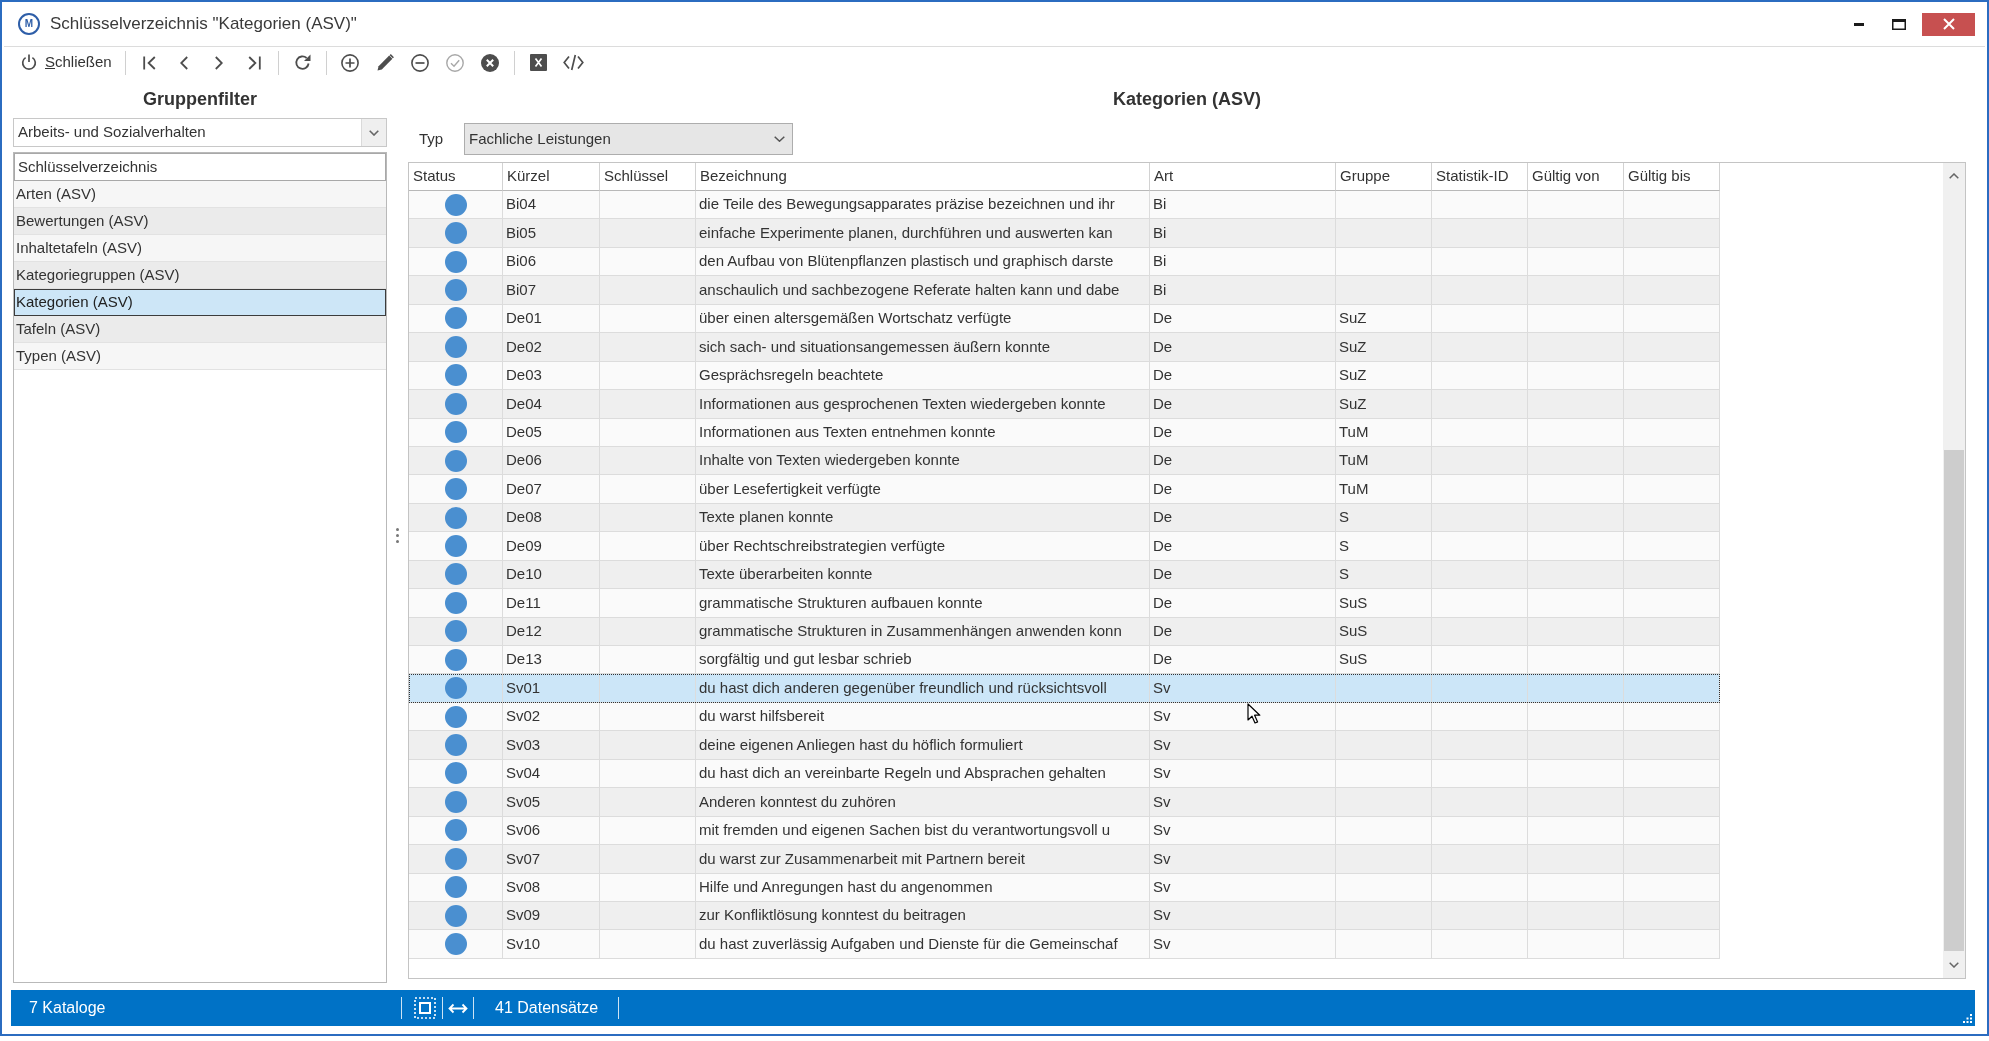 Image resolution: width=1989 pixels, height=1041 pixels. I want to click on table-cell: über Rechtschreibstrategien verfügte, so click(923, 546).